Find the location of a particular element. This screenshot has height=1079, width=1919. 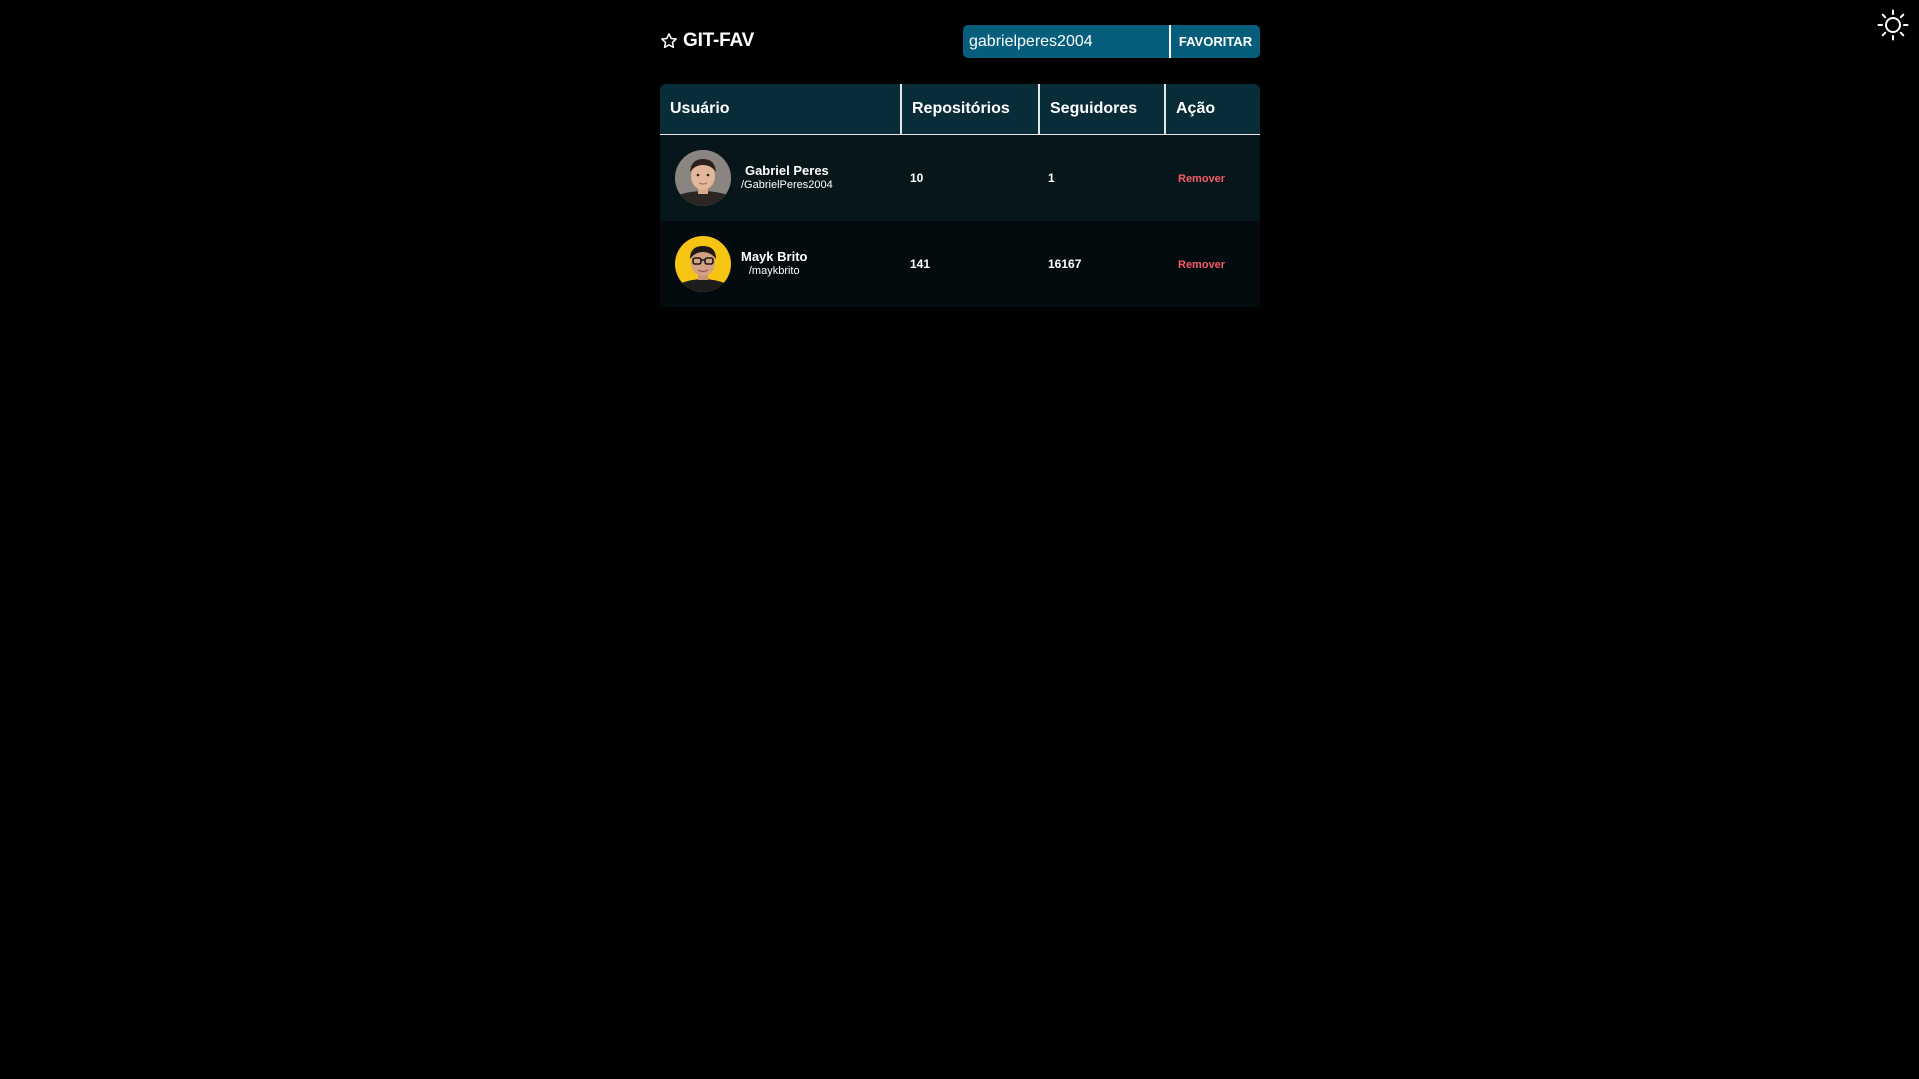

repositories-count: 10 is located at coordinates (969, 178).